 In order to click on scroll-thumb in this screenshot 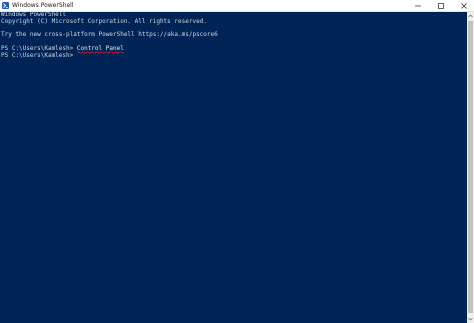, I will do `click(470, 167)`.